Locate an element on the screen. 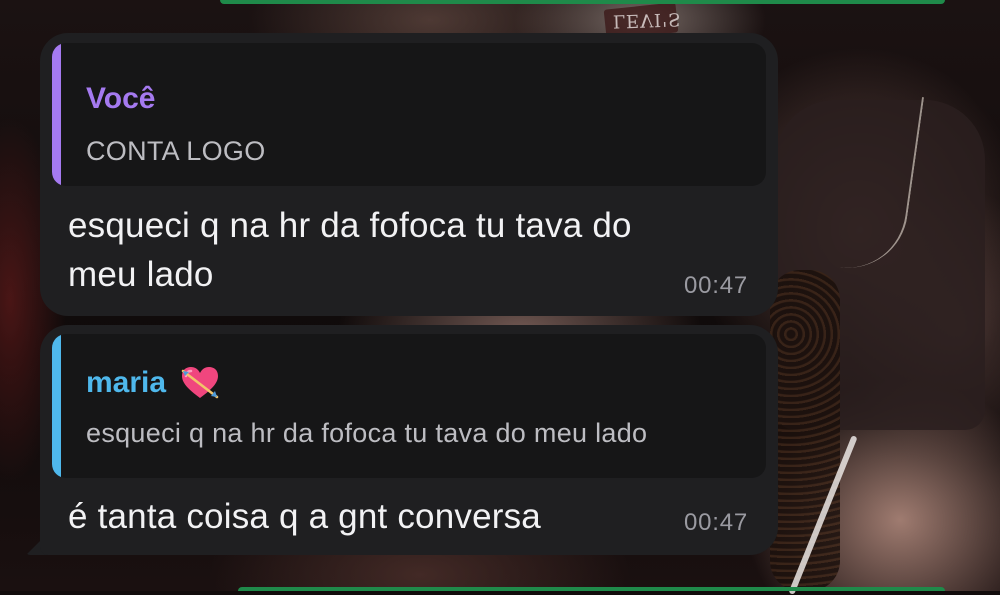 The image size is (1000, 595). previous-message-edge is located at coordinates (582, 2).